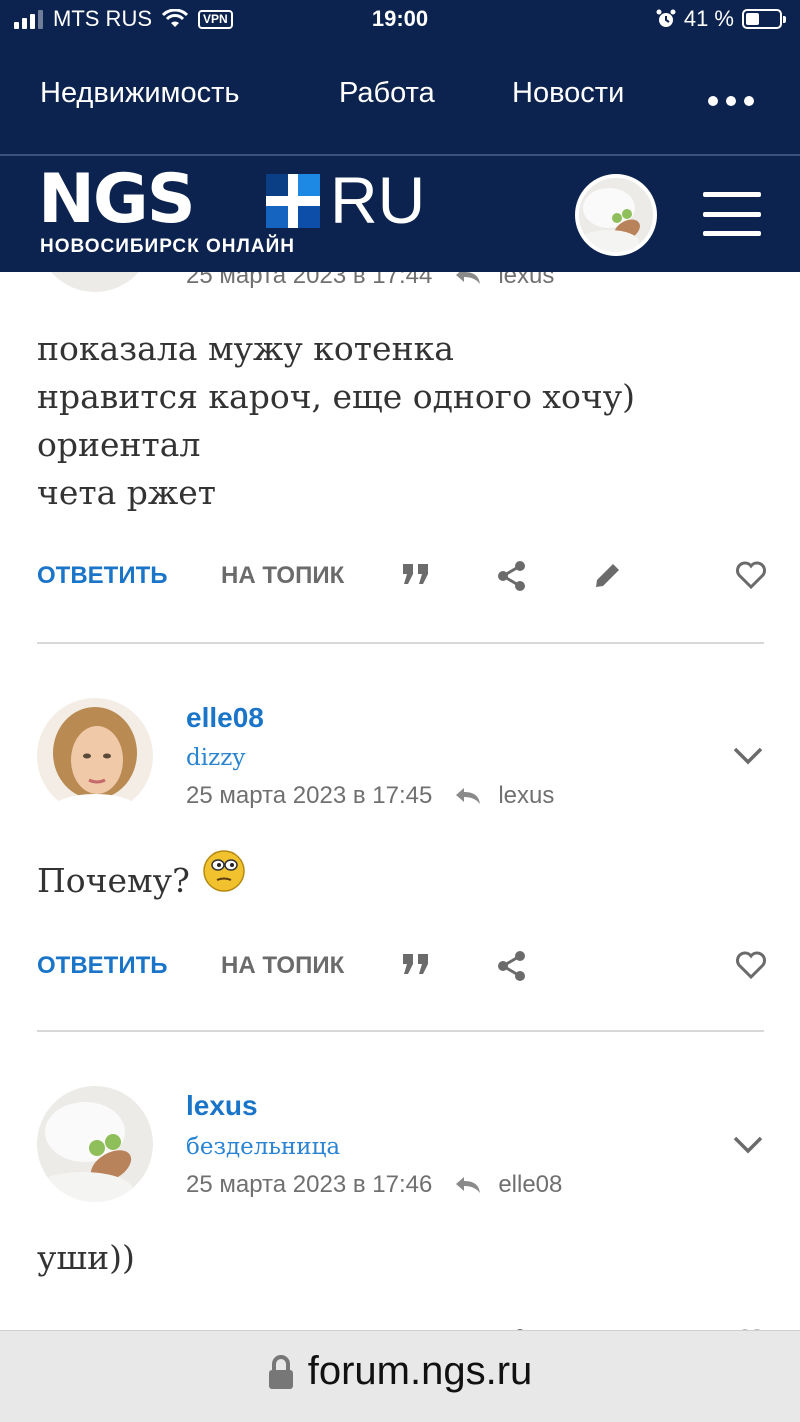  What do you see at coordinates (119, 444) in the screenshot?
I see `post-line: ориентал` at bounding box center [119, 444].